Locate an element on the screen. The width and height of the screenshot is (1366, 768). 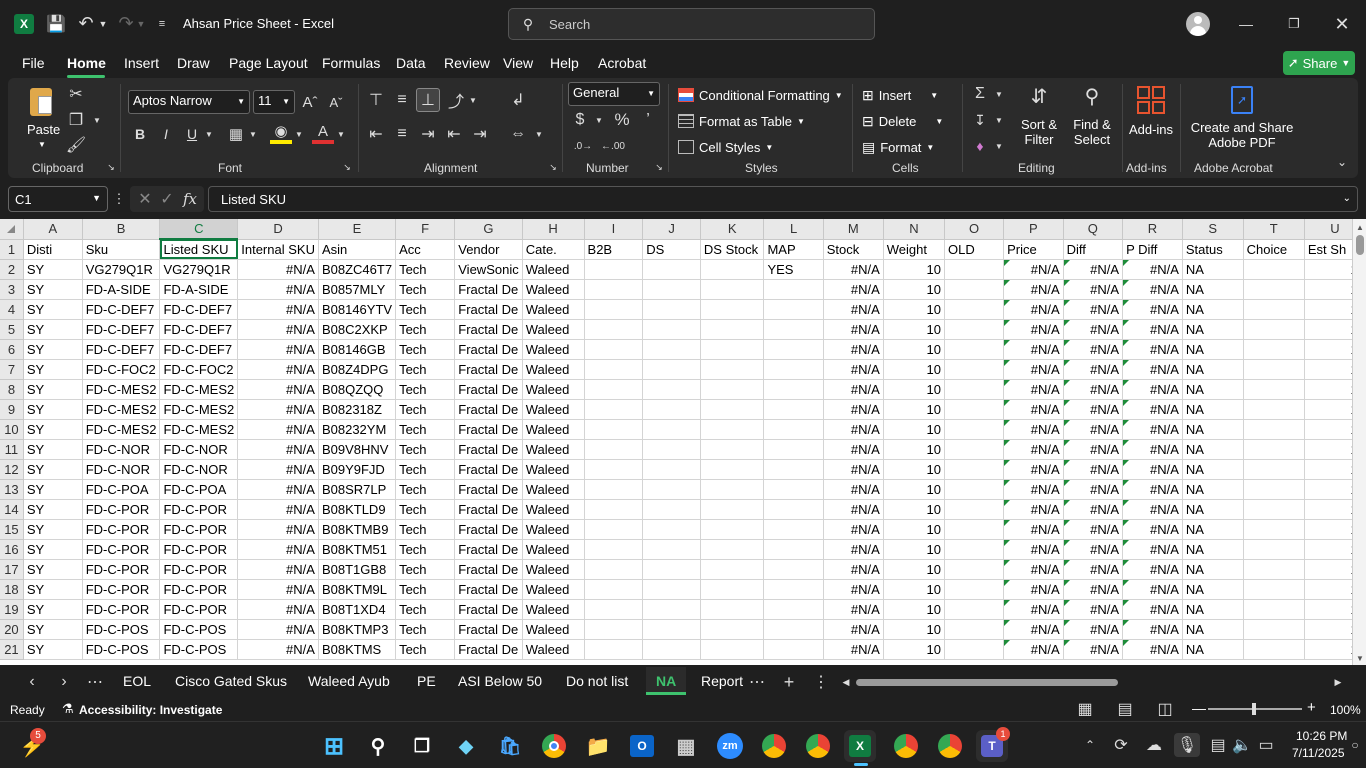
search-box: ⚲ Search is located at coordinates (691, 24).